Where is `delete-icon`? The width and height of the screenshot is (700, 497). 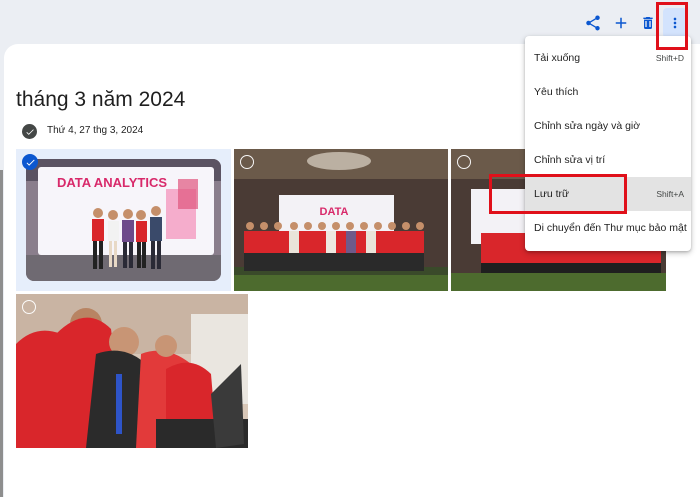
delete-icon is located at coordinates (648, 23).